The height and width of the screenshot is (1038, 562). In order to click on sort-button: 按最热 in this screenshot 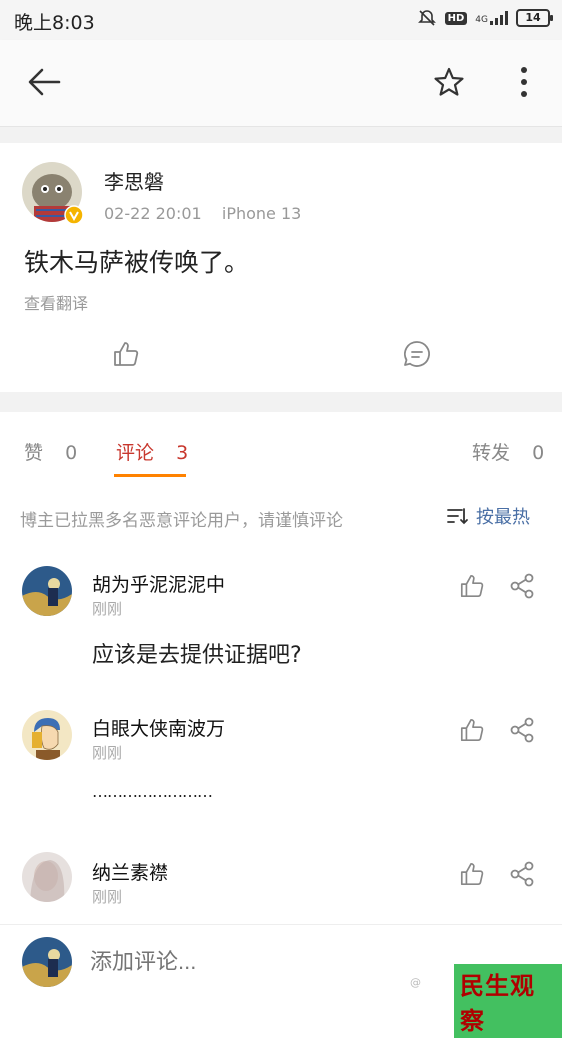, I will do `click(488, 516)`.